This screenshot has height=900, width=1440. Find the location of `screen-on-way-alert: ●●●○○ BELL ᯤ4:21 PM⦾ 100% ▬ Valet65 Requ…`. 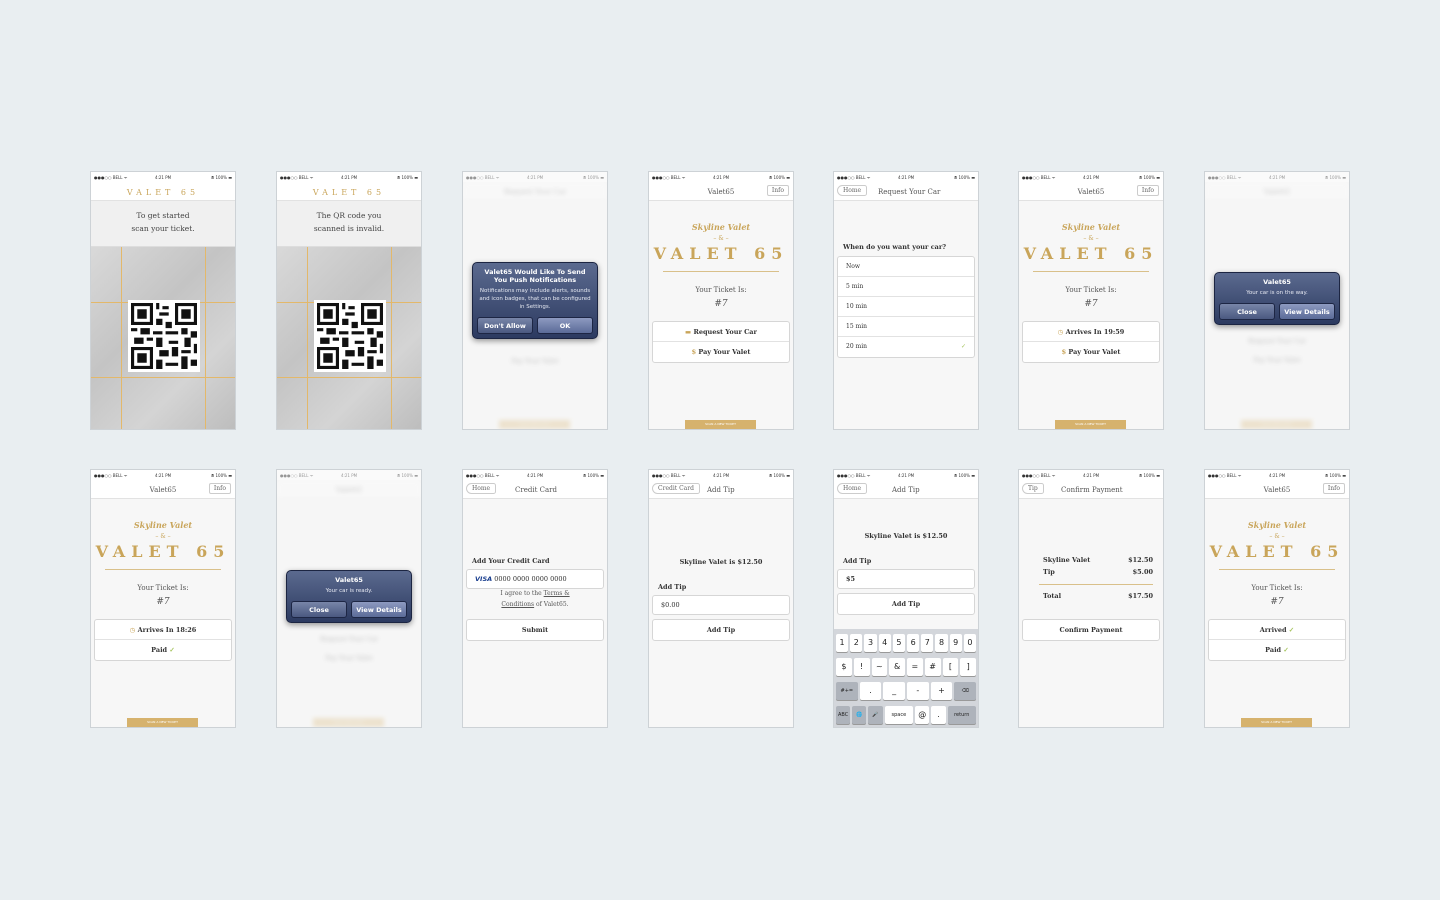

screen-on-way-alert: ●●●○○ BELL ᯤ4:21 PM⦾ 100% ▬ Valet65 Requ… is located at coordinates (1277, 300).